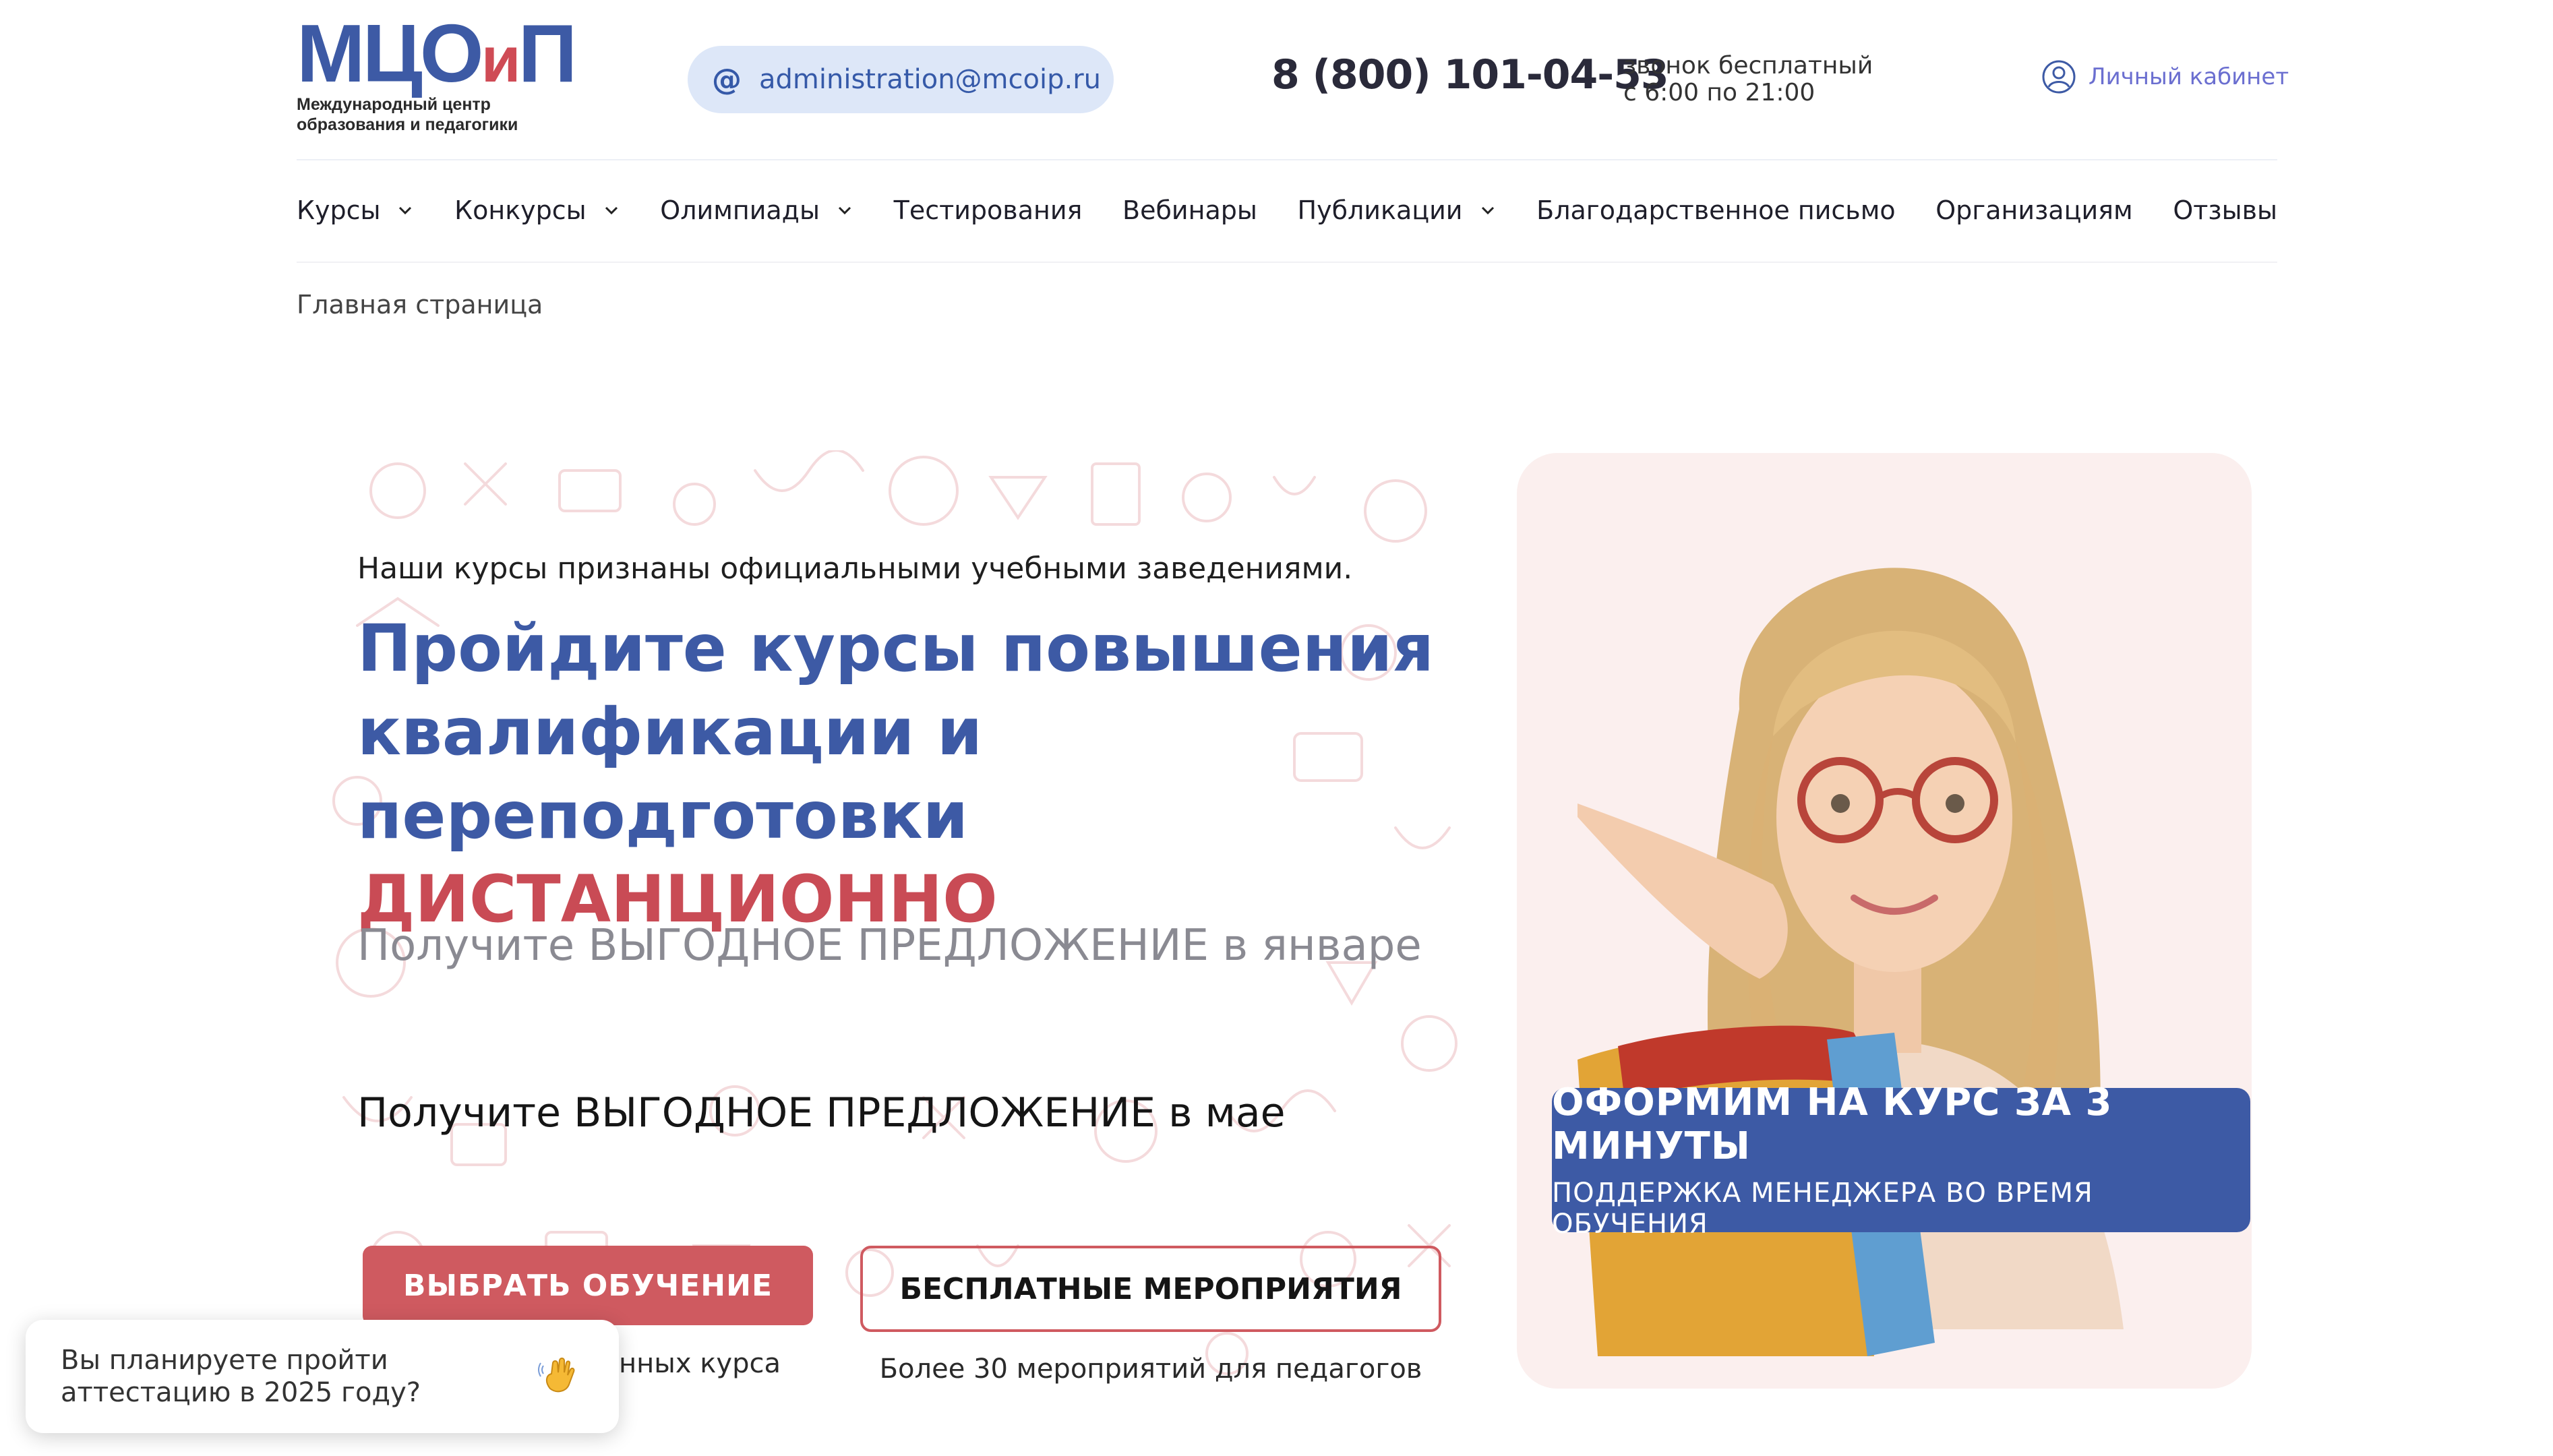 This screenshot has width=2553, height=1456. Describe the element at coordinates (556, 1375) in the screenshot. I see `waving-hand-icon` at that location.